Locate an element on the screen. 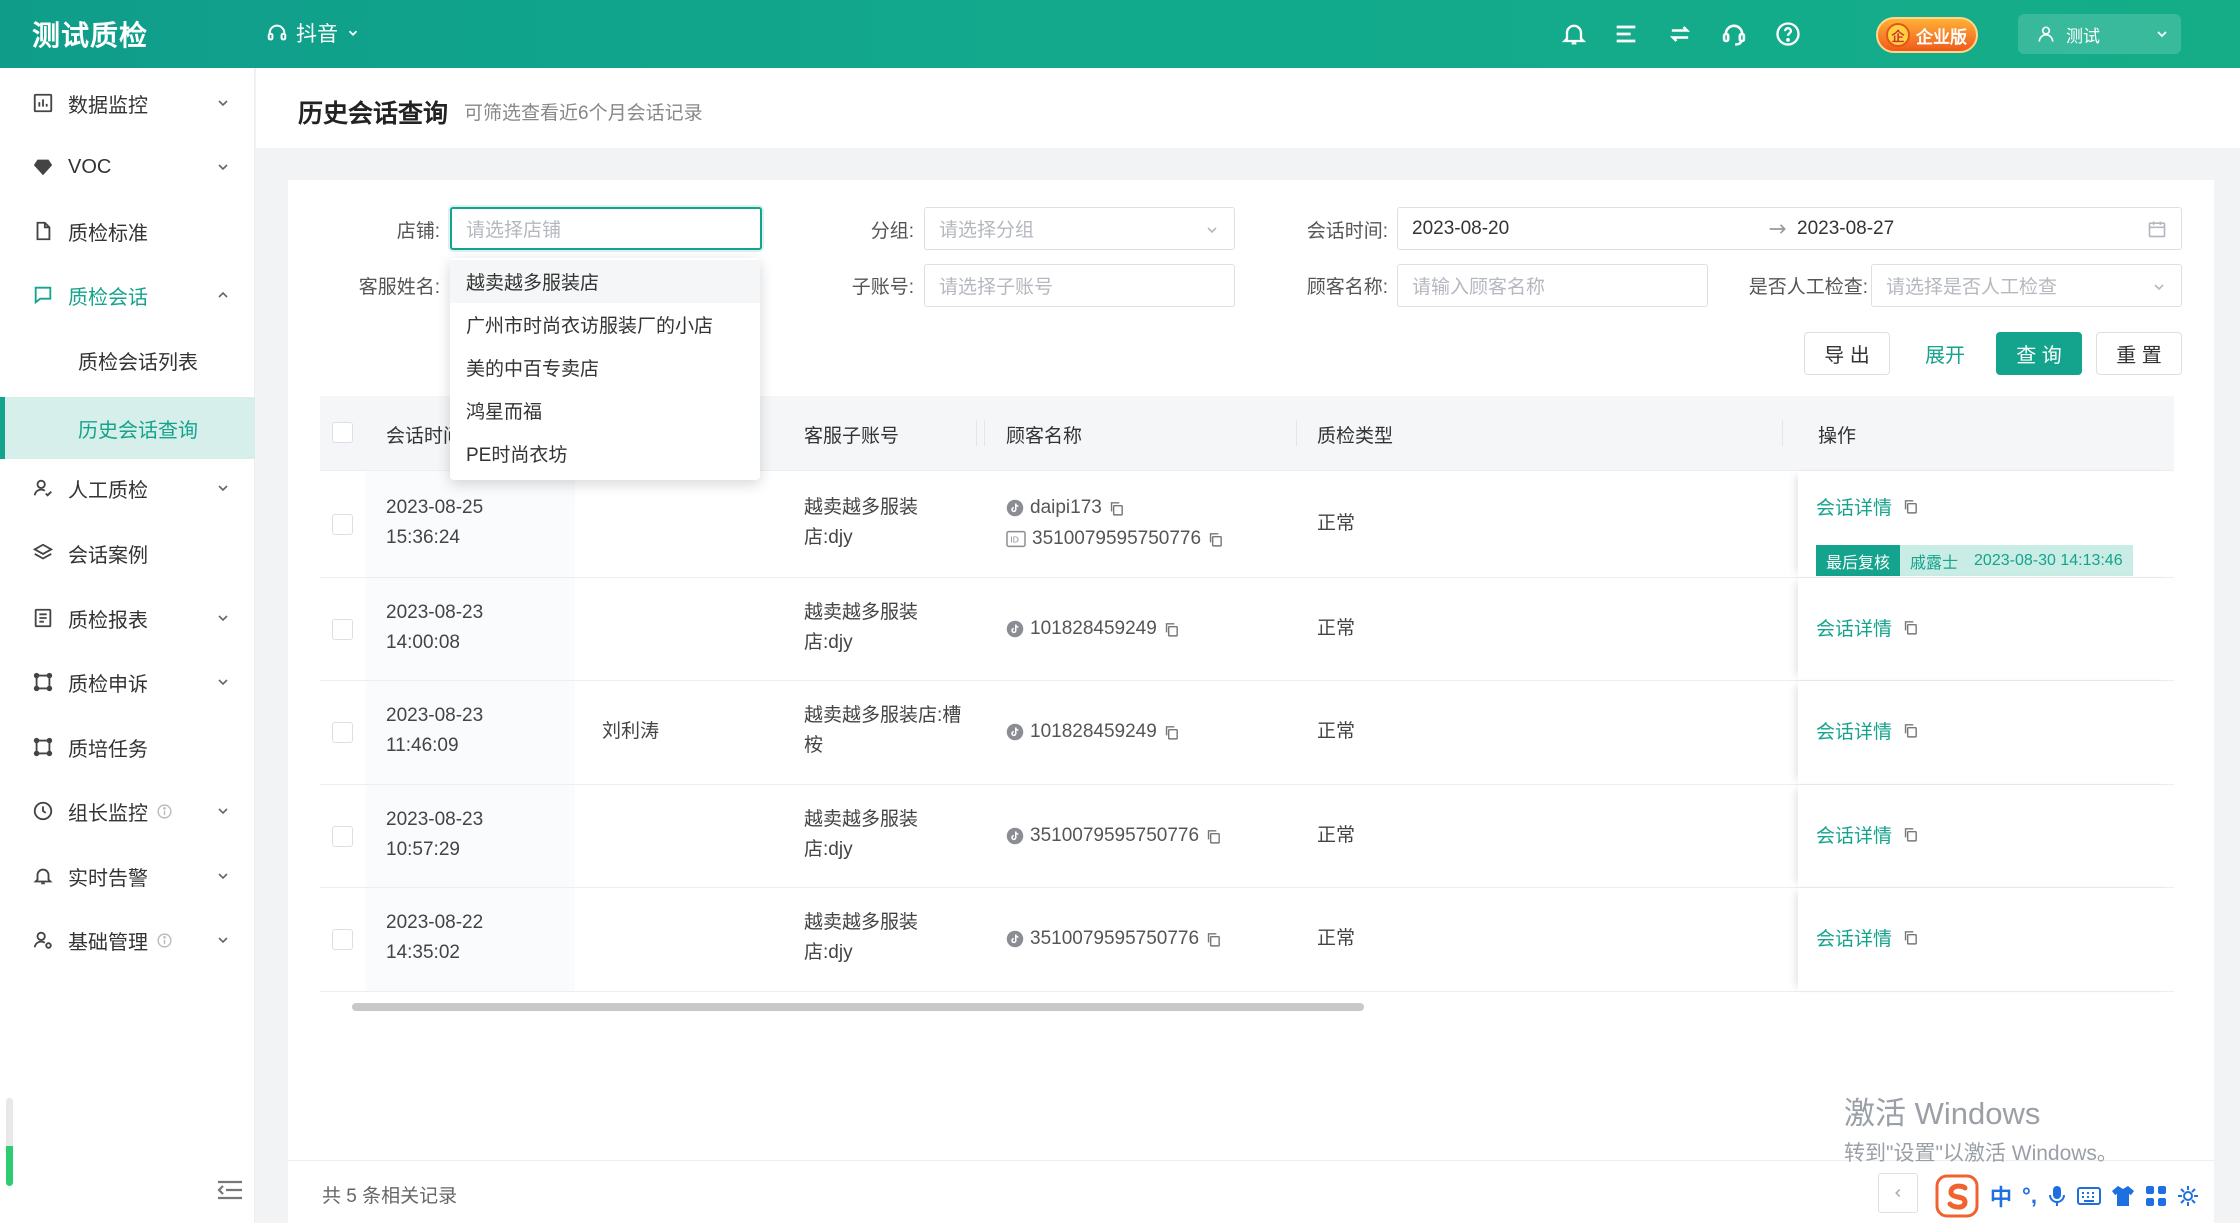 The image size is (2240, 1223). customer-id-line: ID 3510079595750776 is located at coordinates (1115, 539).